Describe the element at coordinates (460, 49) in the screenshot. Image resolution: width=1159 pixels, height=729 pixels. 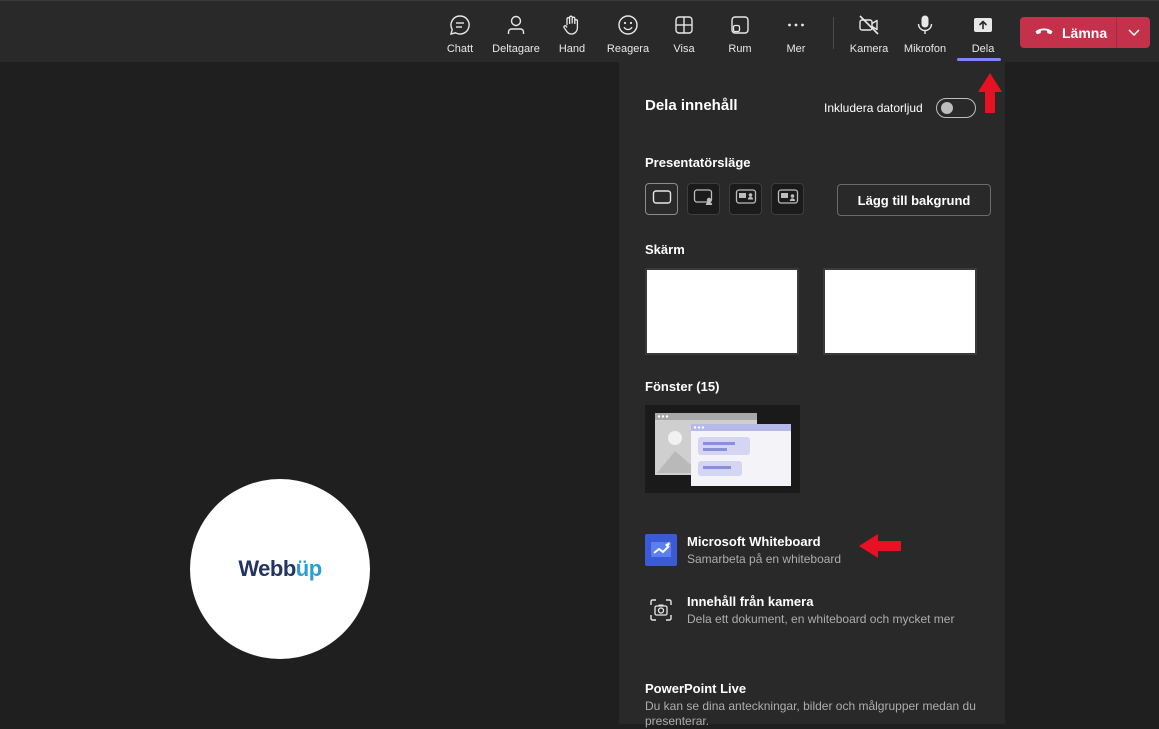
I see `chat-label: Chatt` at that location.